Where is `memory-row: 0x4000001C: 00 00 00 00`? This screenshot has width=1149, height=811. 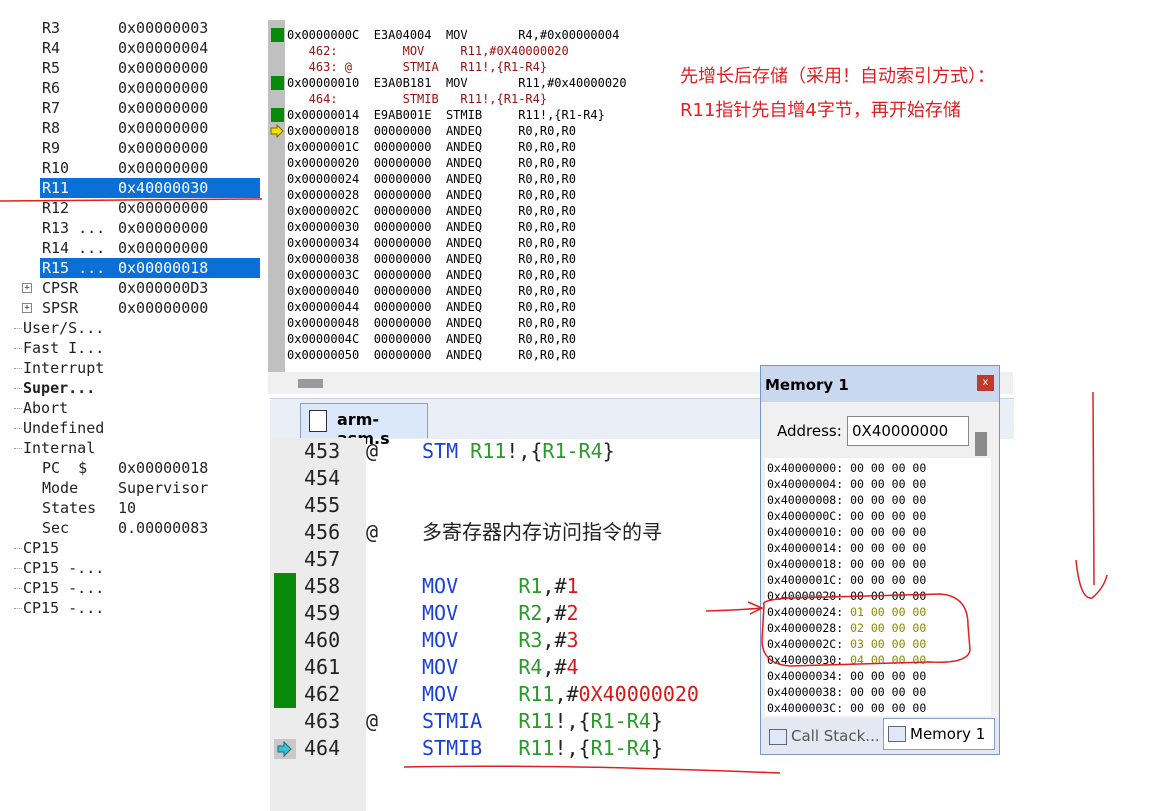 memory-row: 0x4000001C: 00 00 00 00 is located at coordinates (846, 580).